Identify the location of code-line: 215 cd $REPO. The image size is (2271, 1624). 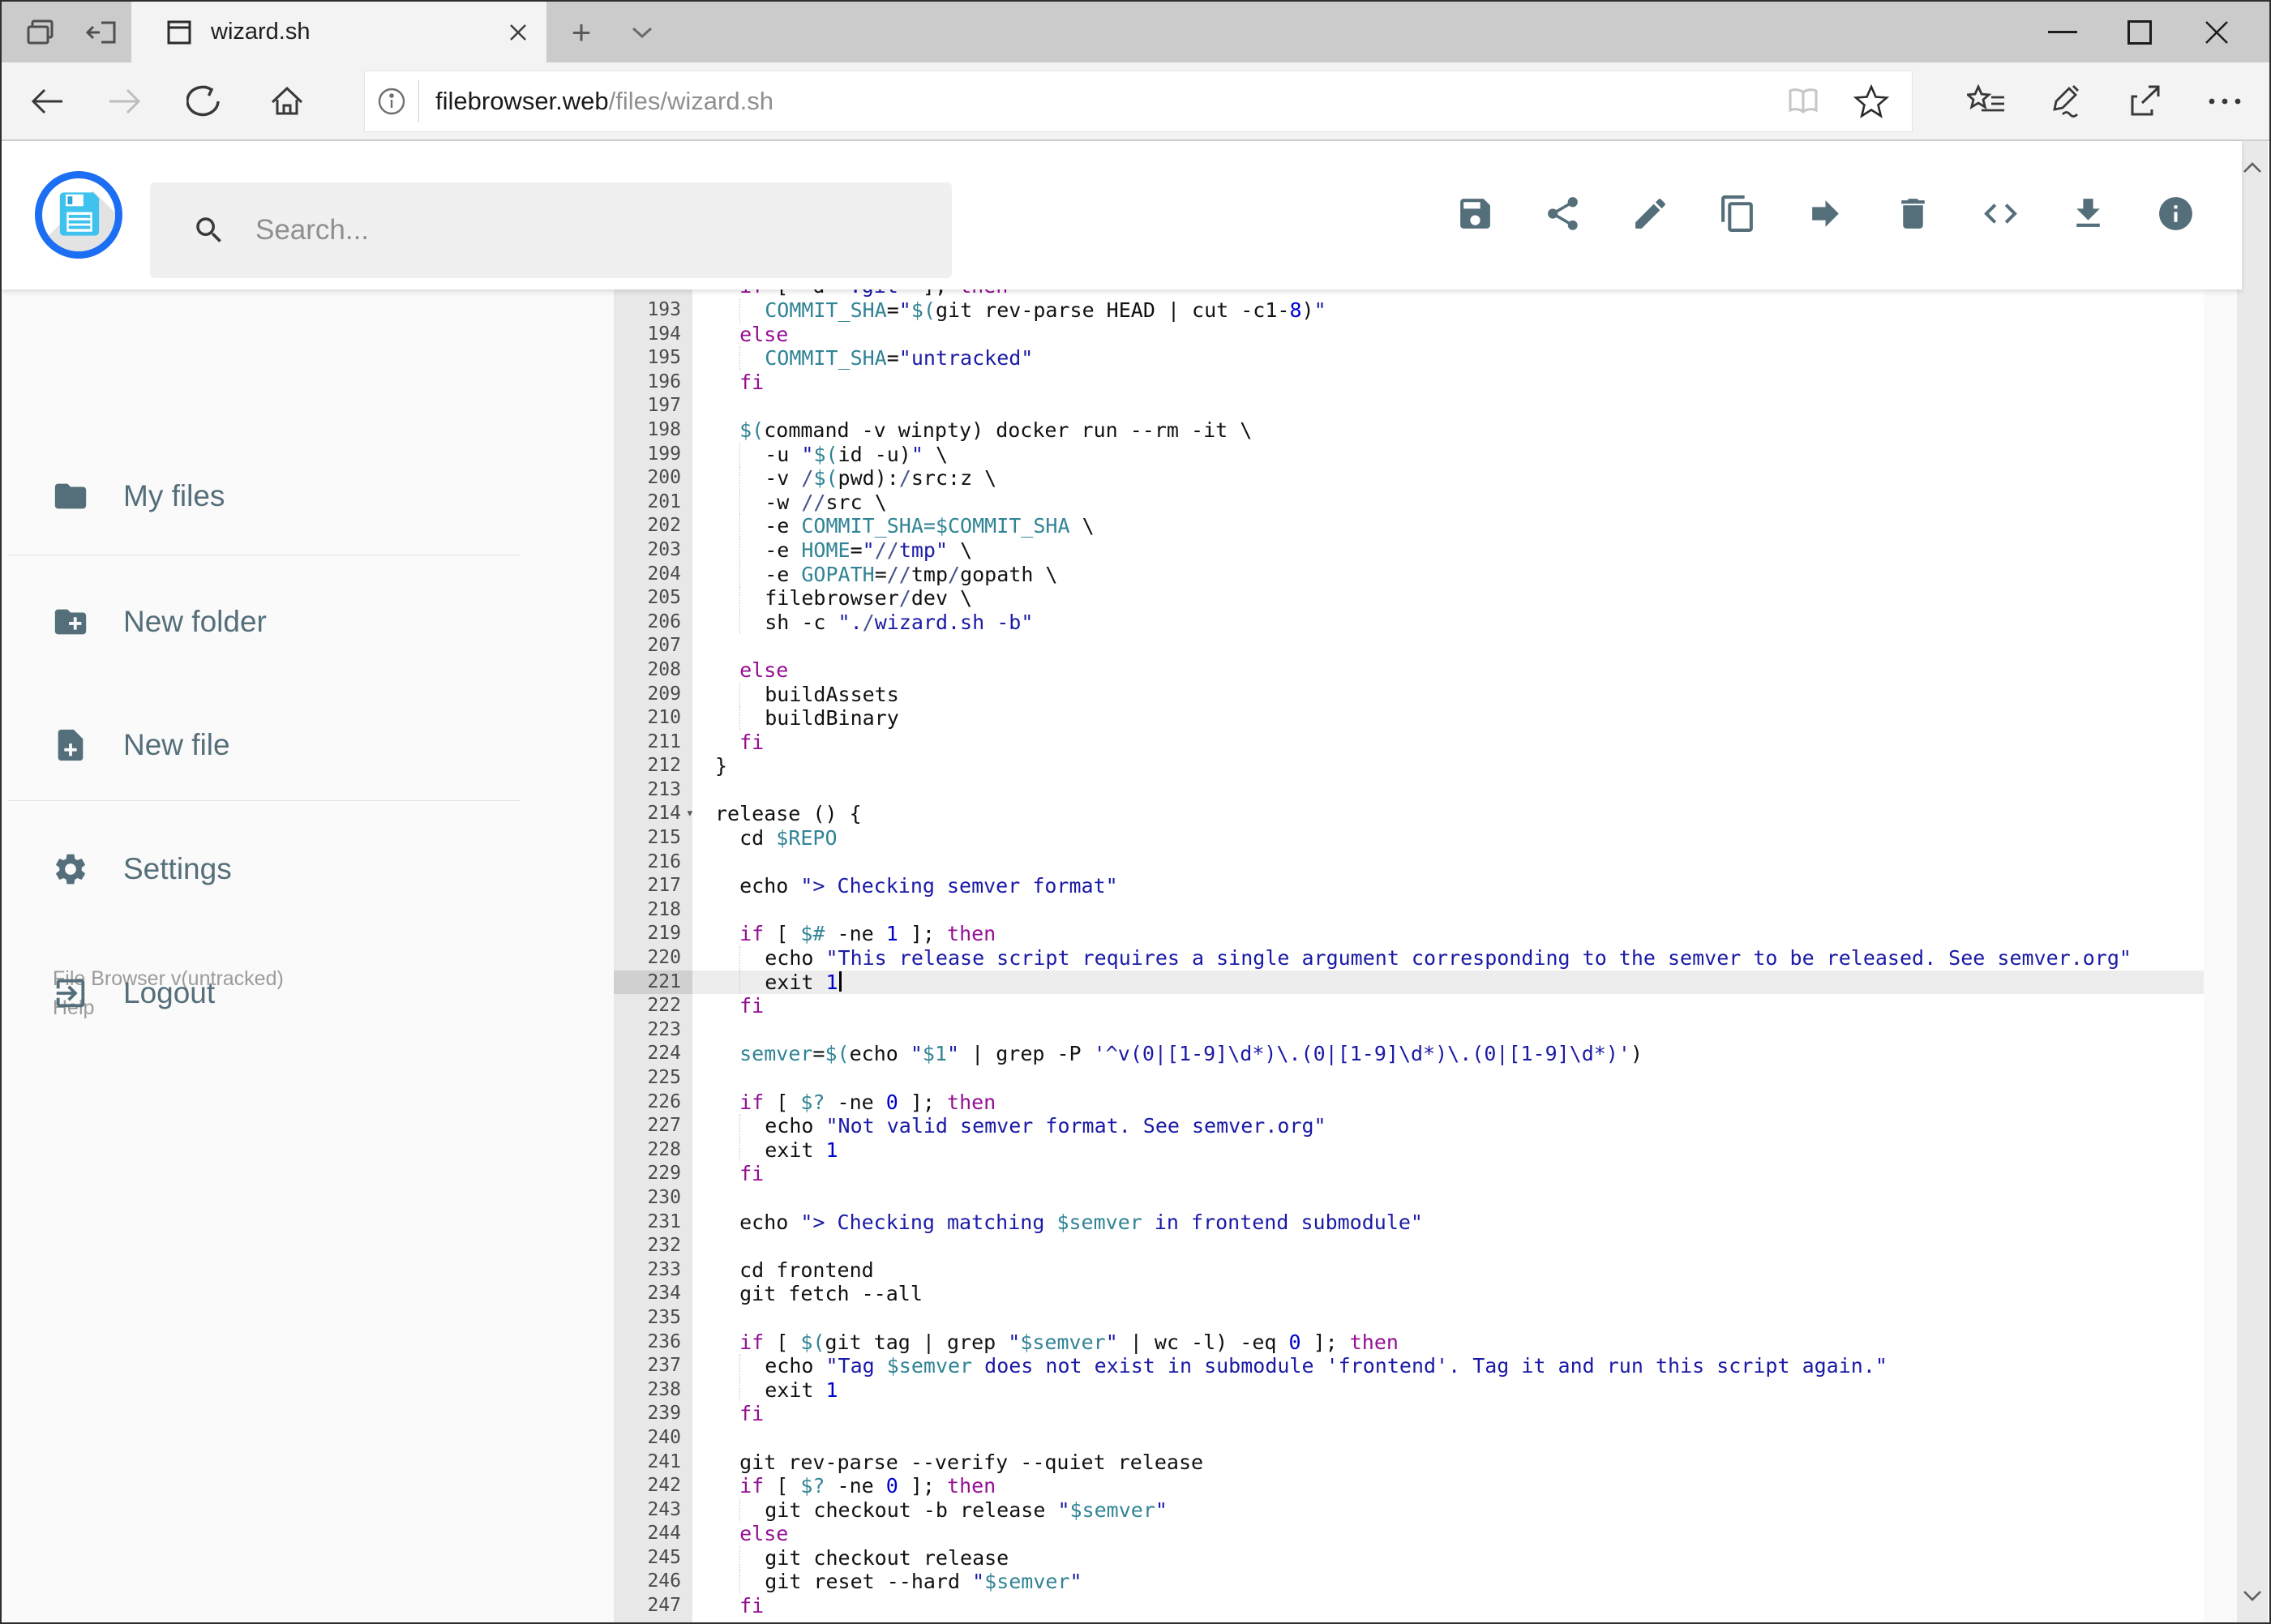
(1409, 839).